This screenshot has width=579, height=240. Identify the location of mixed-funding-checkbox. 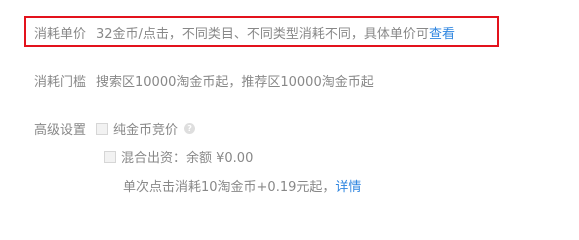
(110, 156).